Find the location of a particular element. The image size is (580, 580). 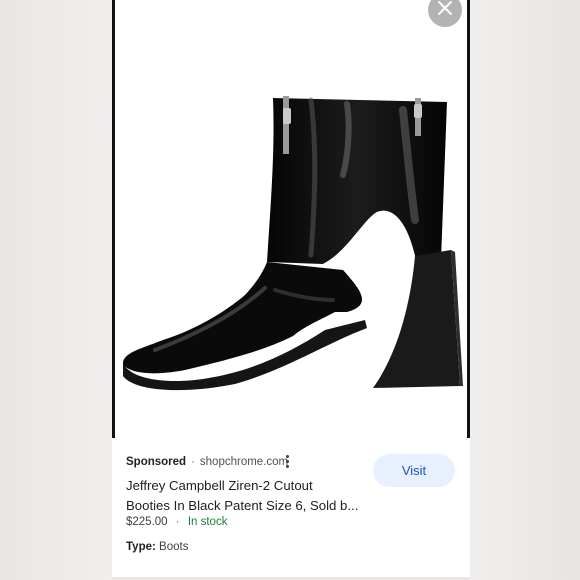

sponsored-label: Sponsored is located at coordinates (156, 462).